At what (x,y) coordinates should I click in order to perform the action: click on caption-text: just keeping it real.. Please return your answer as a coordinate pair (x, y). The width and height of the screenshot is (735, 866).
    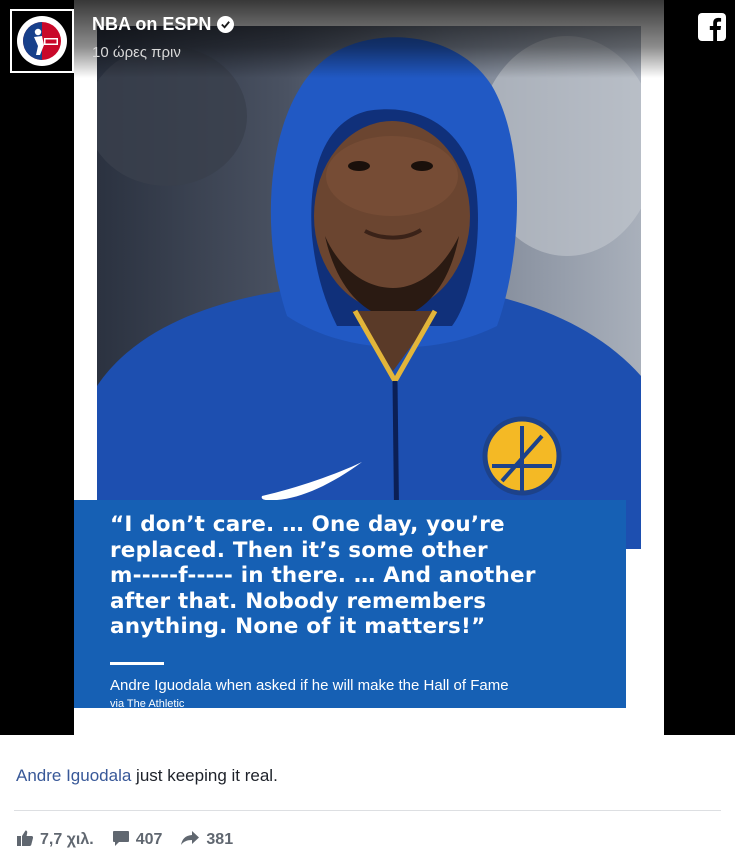
    Looking at the image, I should click on (204, 775).